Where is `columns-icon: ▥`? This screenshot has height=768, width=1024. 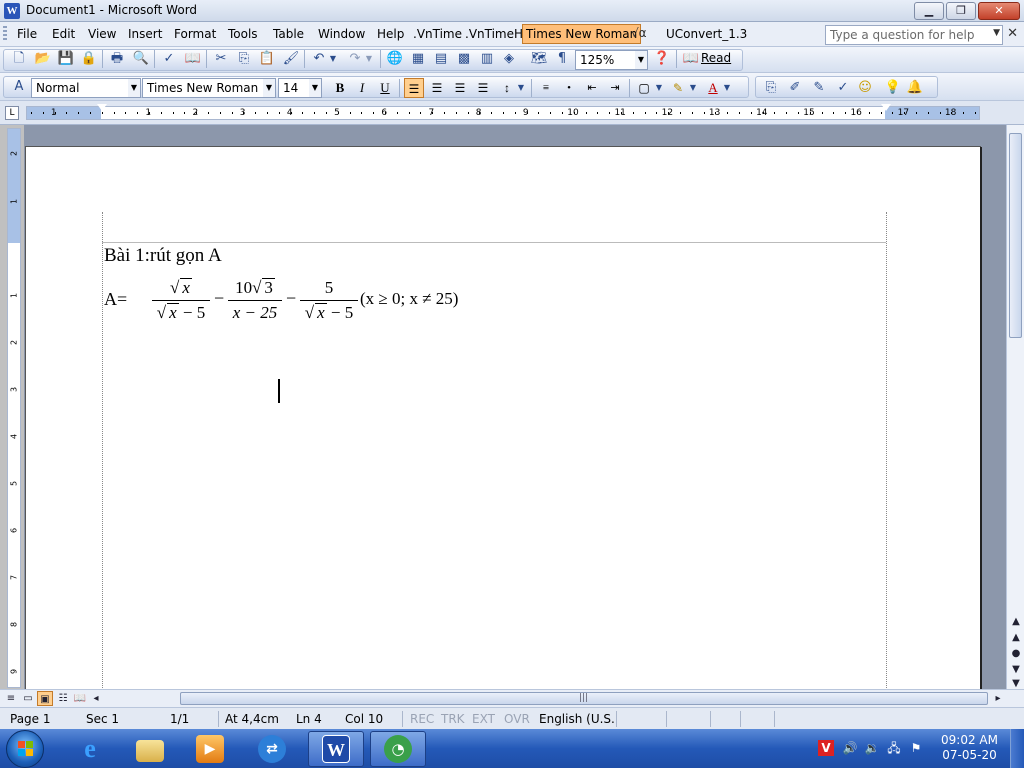 columns-icon: ▥ is located at coordinates (487, 59).